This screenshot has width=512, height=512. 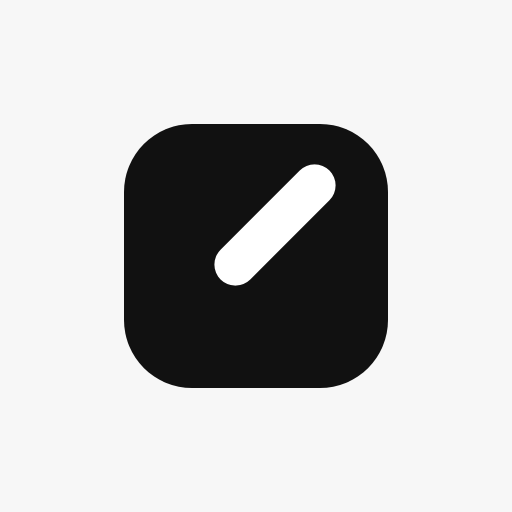 I want to click on slash-bar-icon, so click(x=275, y=225).